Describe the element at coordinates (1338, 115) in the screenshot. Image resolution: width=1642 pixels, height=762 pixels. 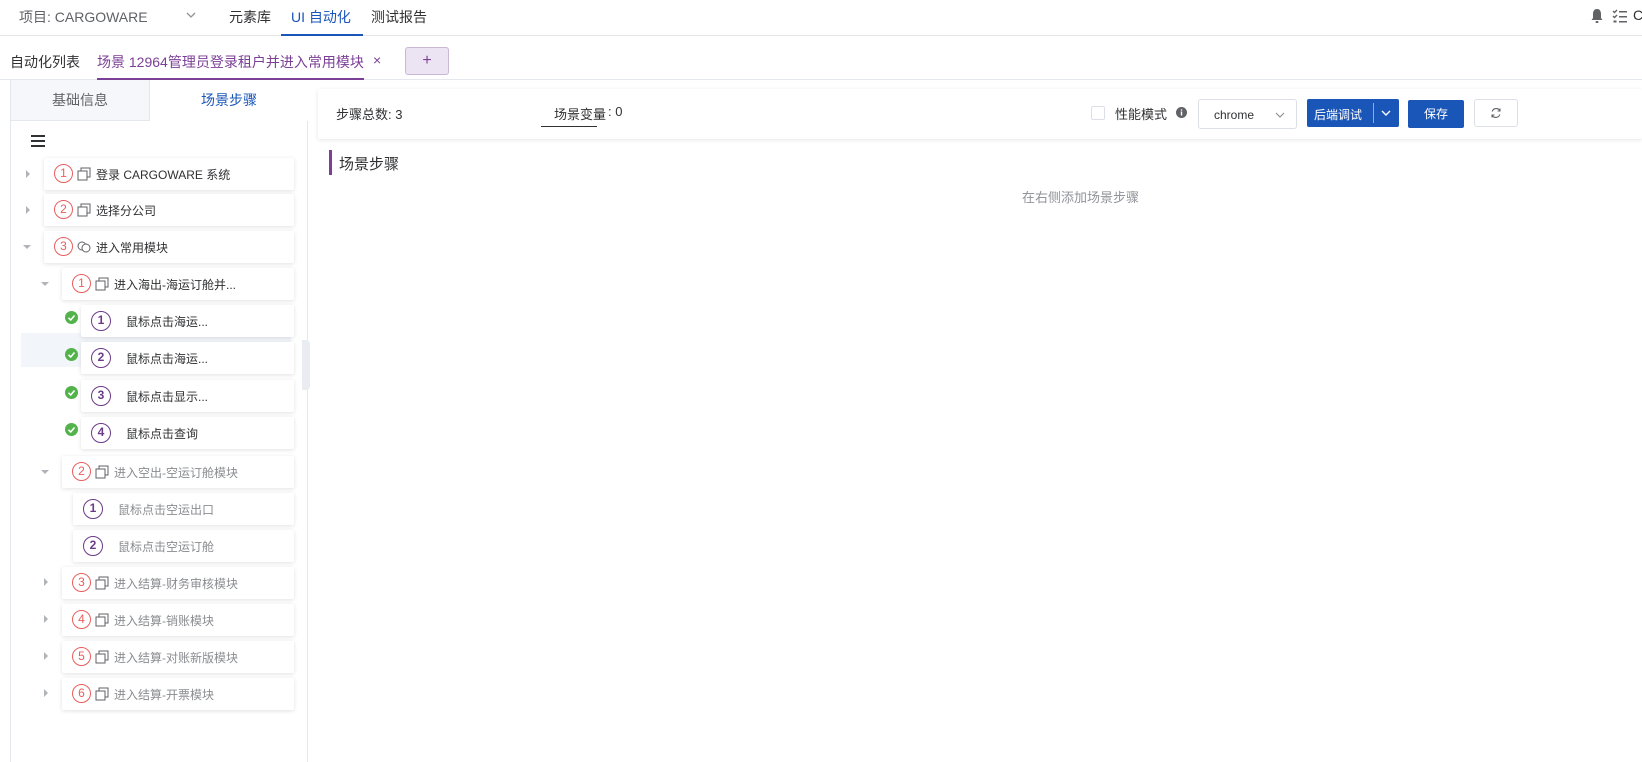
I see `backend-debug-label: 后端调试` at that location.